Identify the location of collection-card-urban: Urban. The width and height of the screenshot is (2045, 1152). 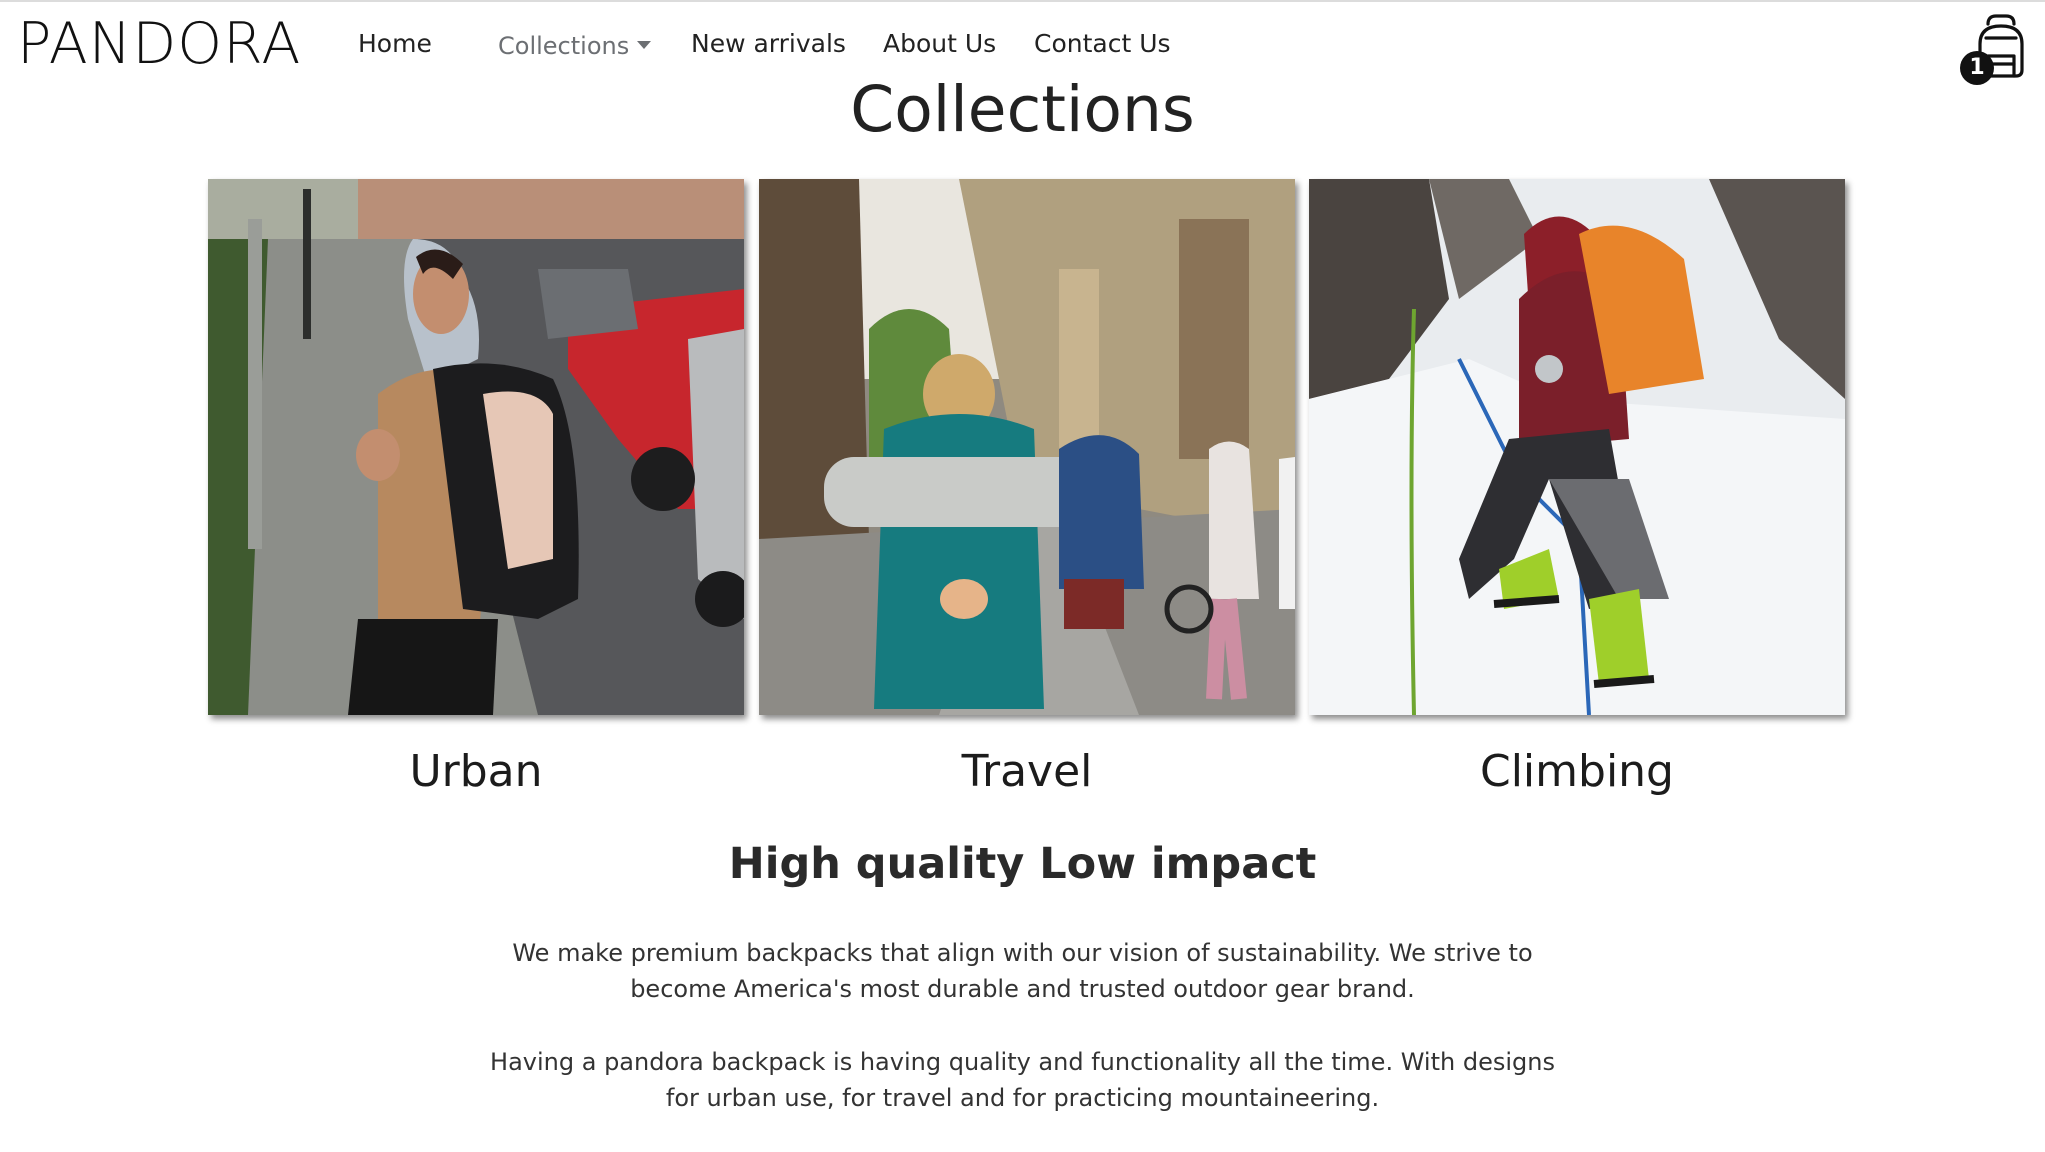
(476, 489).